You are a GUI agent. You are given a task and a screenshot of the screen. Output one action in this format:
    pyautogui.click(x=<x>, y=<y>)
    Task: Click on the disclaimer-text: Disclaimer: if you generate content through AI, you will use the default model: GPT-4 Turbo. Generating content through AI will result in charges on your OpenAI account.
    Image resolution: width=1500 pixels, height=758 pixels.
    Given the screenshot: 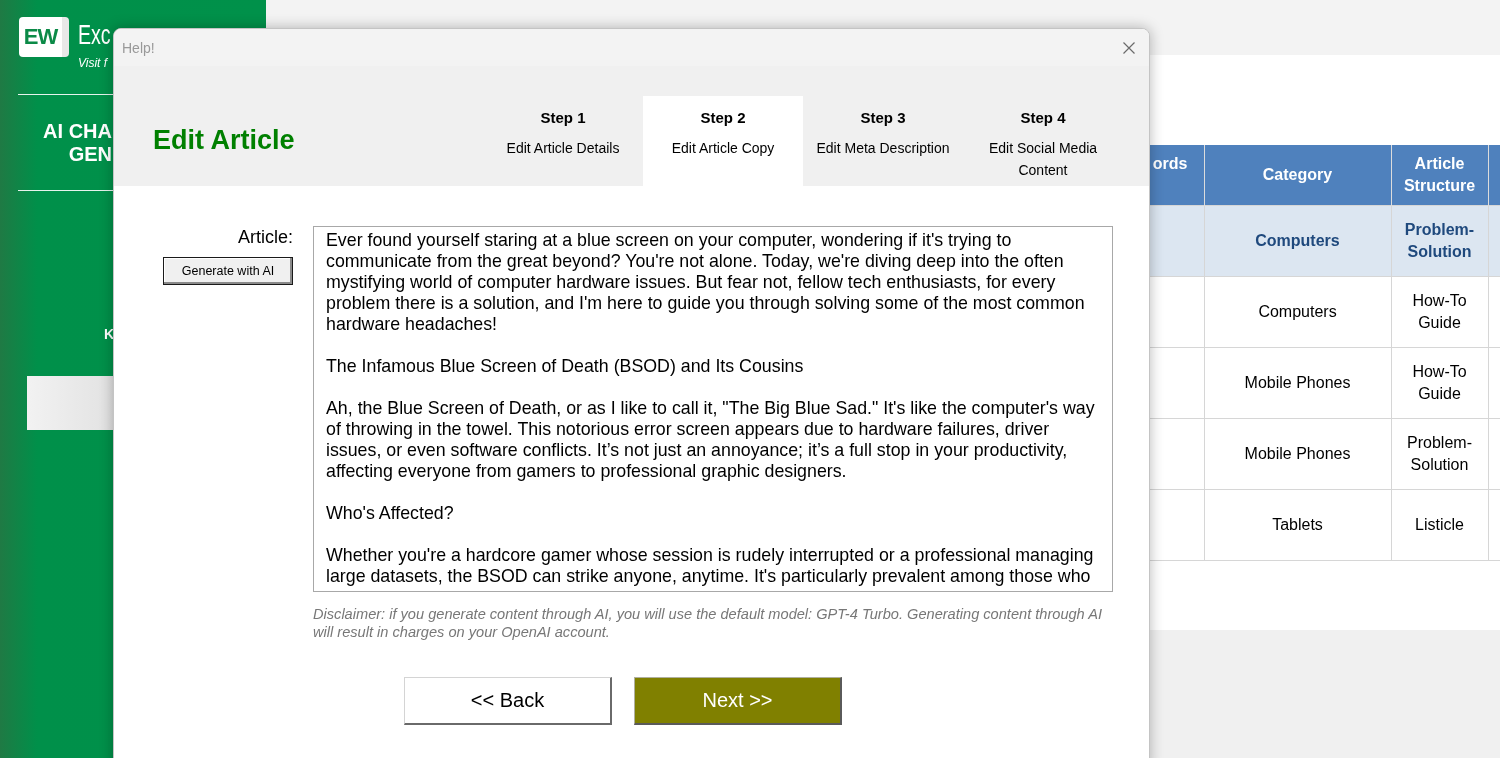 What is the action you would take?
    pyautogui.click(x=708, y=623)
    